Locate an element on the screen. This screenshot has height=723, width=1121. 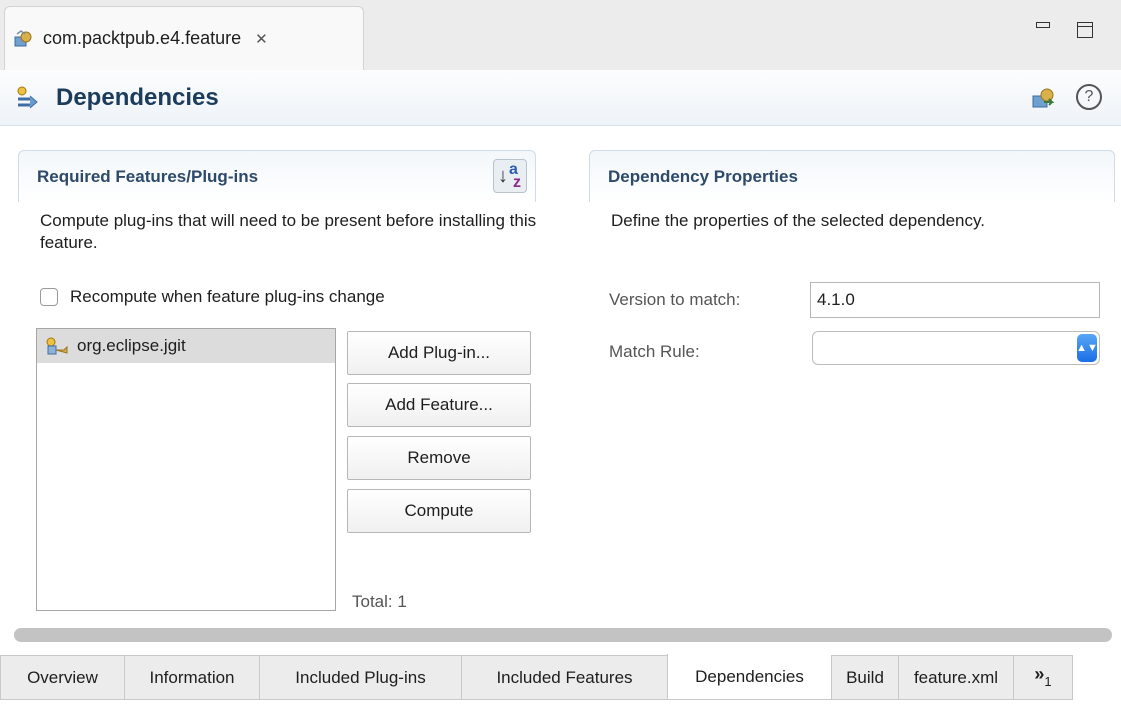
compute-button: Compute is located at coordinates (439, 511).